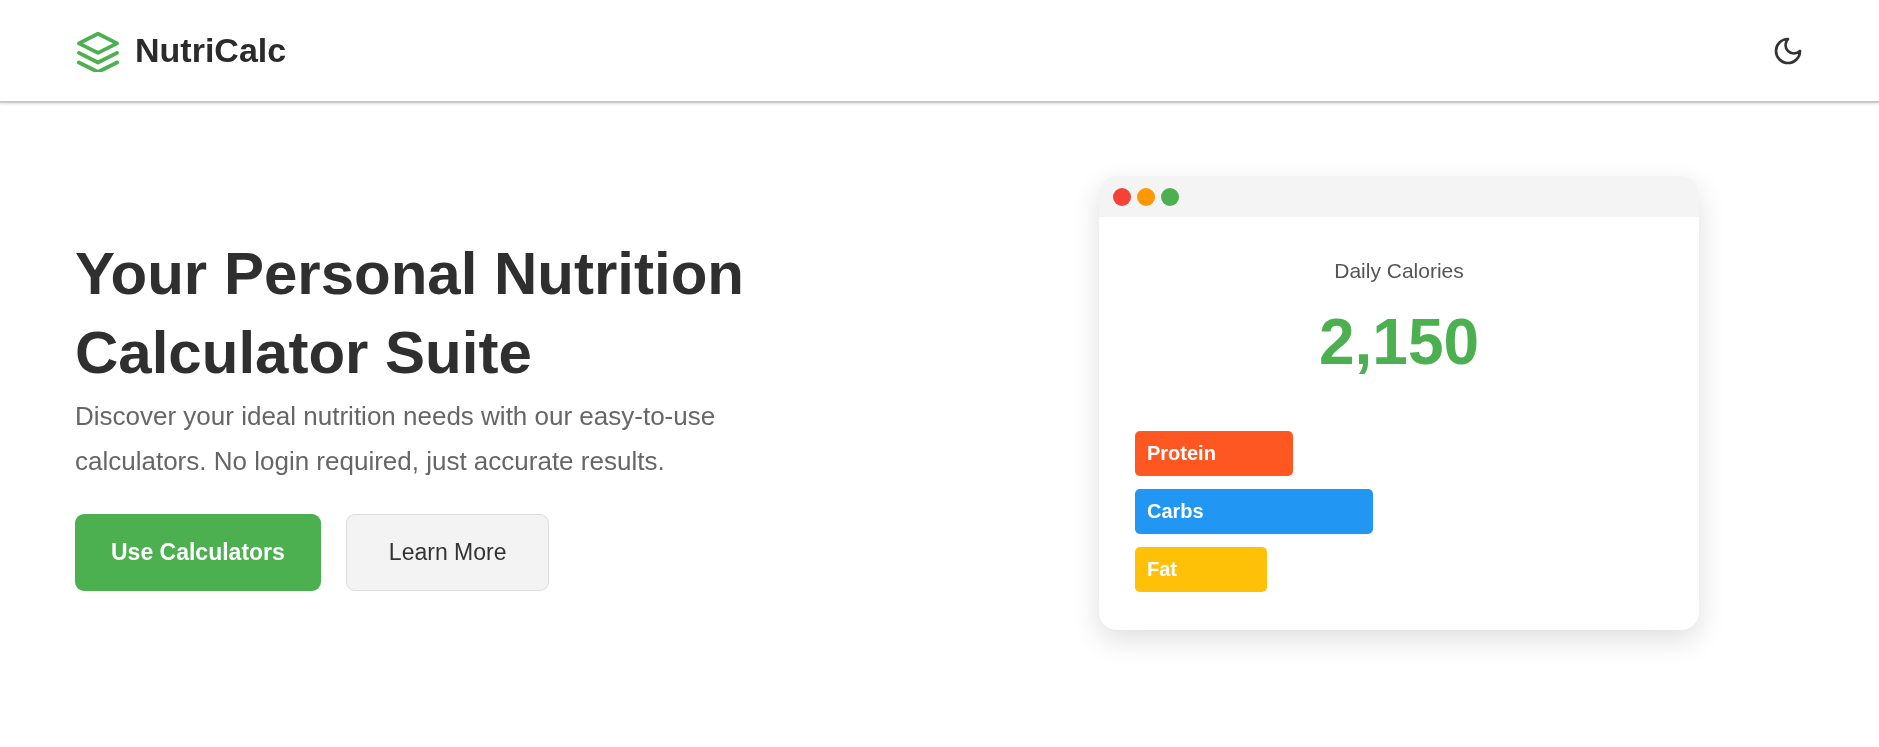  Describe the element at coordinates (396, 439) in the screenshot. I see `hero-description: Discover your ideal nutrition needs with our easy-to-use calculators. No login required, just accurate results.` at that location.